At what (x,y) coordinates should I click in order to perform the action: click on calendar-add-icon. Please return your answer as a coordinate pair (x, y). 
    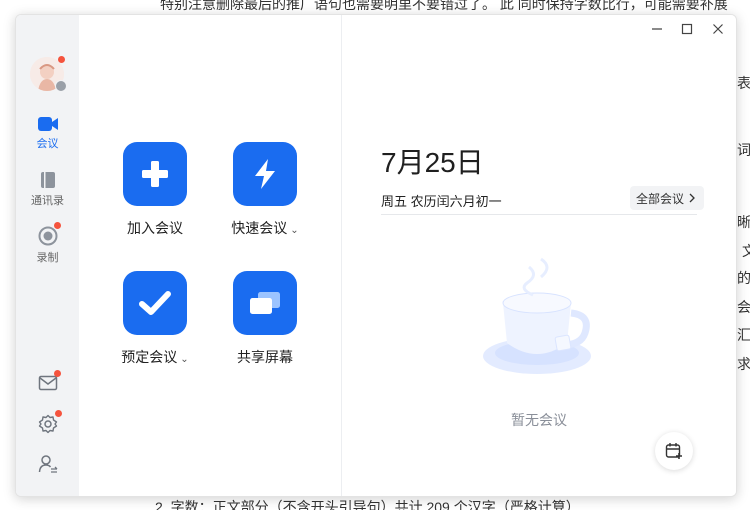
    Looking at the image, I should click on (673, 451).